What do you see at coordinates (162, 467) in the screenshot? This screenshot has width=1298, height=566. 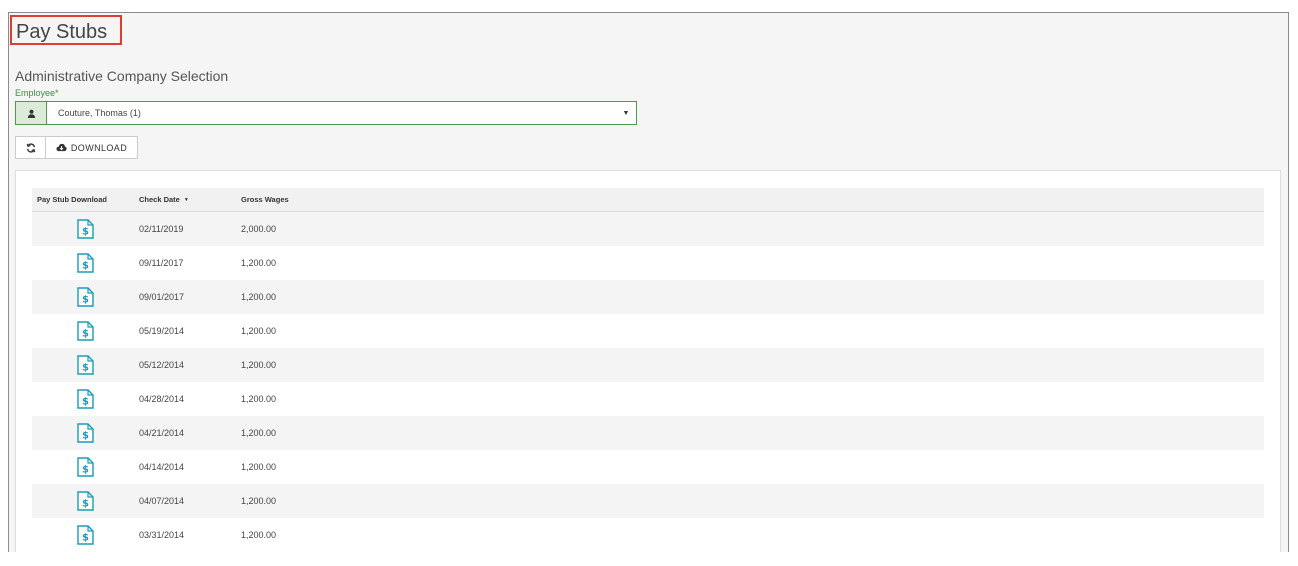 I see `check-date-cell: 04/14/2014` at bounding box center [162, 467].